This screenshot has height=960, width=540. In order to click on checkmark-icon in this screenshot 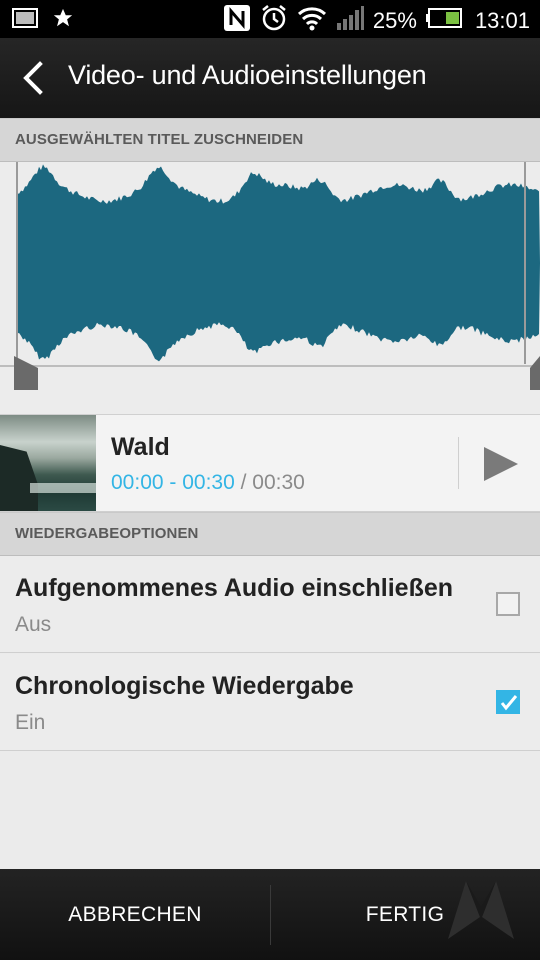, I will do `click(509, 703)`.